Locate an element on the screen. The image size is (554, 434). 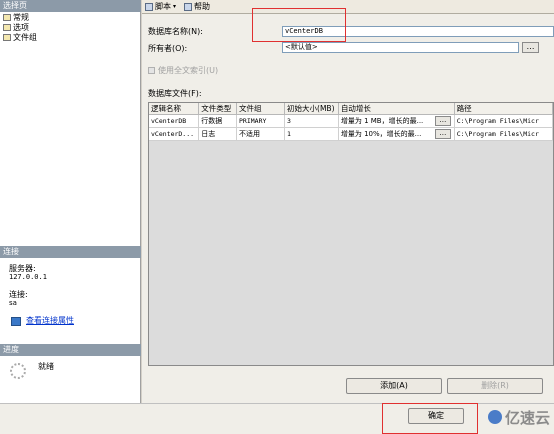
page-item-label: 选项 is located at coordinates (21, 27).